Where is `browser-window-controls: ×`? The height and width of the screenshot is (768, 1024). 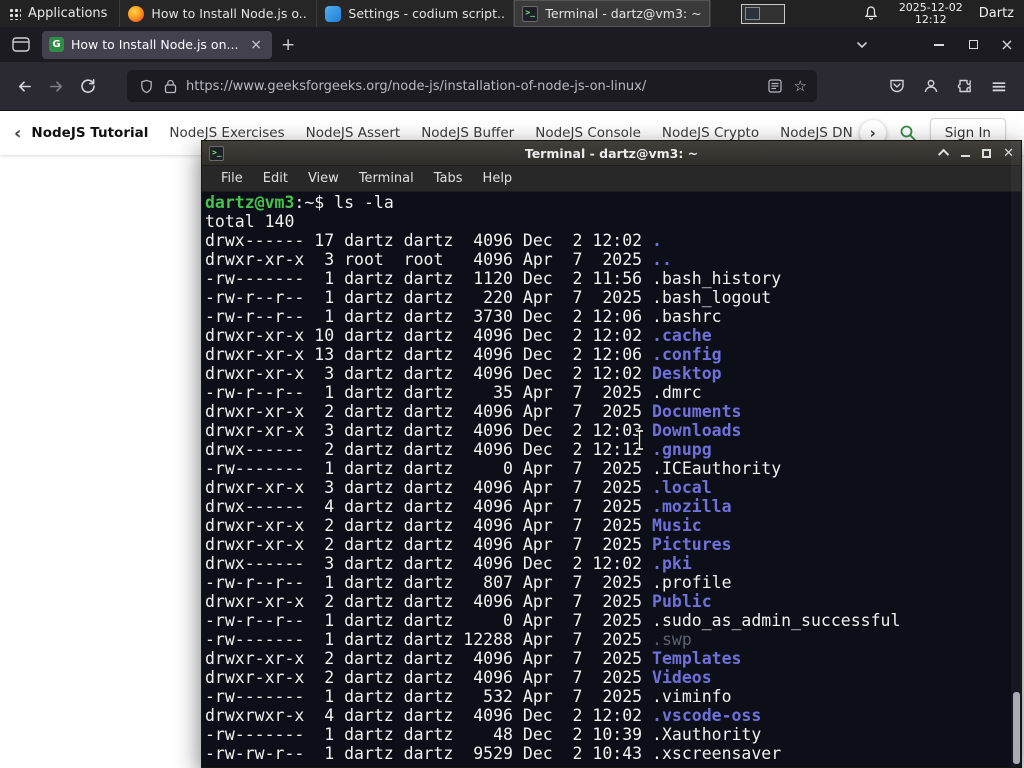 browser-window-controls: × is located at coordinates (973, 45).